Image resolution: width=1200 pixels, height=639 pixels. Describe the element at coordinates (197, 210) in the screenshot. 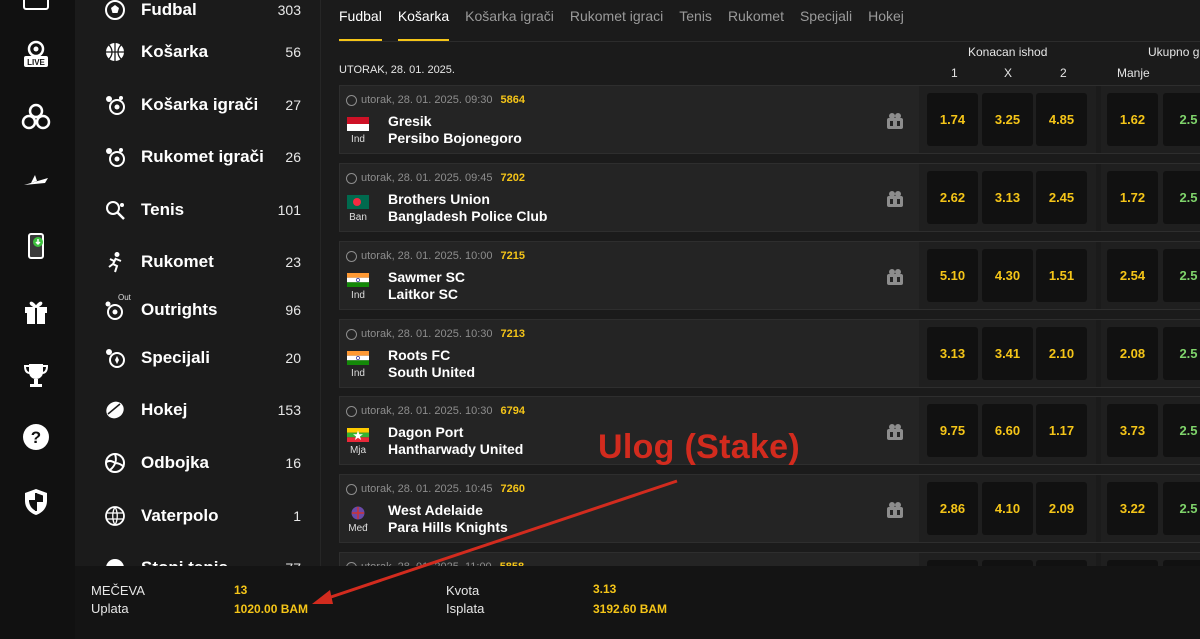

I see `sport-item-tenis: Tenis 101` at that location.